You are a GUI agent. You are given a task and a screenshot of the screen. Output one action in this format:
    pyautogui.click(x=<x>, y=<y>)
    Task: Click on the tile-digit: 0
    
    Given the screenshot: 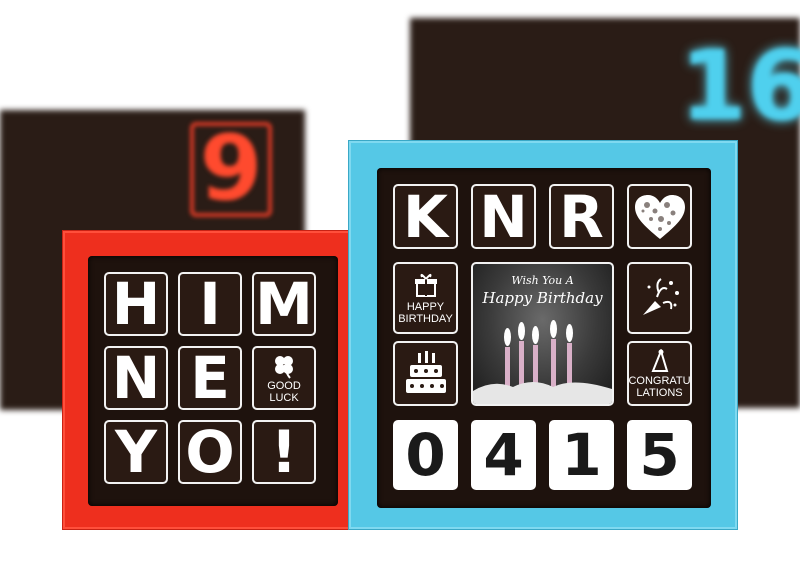 What is the action you would take?
    pyautogui.click(x=425, y=455)
    